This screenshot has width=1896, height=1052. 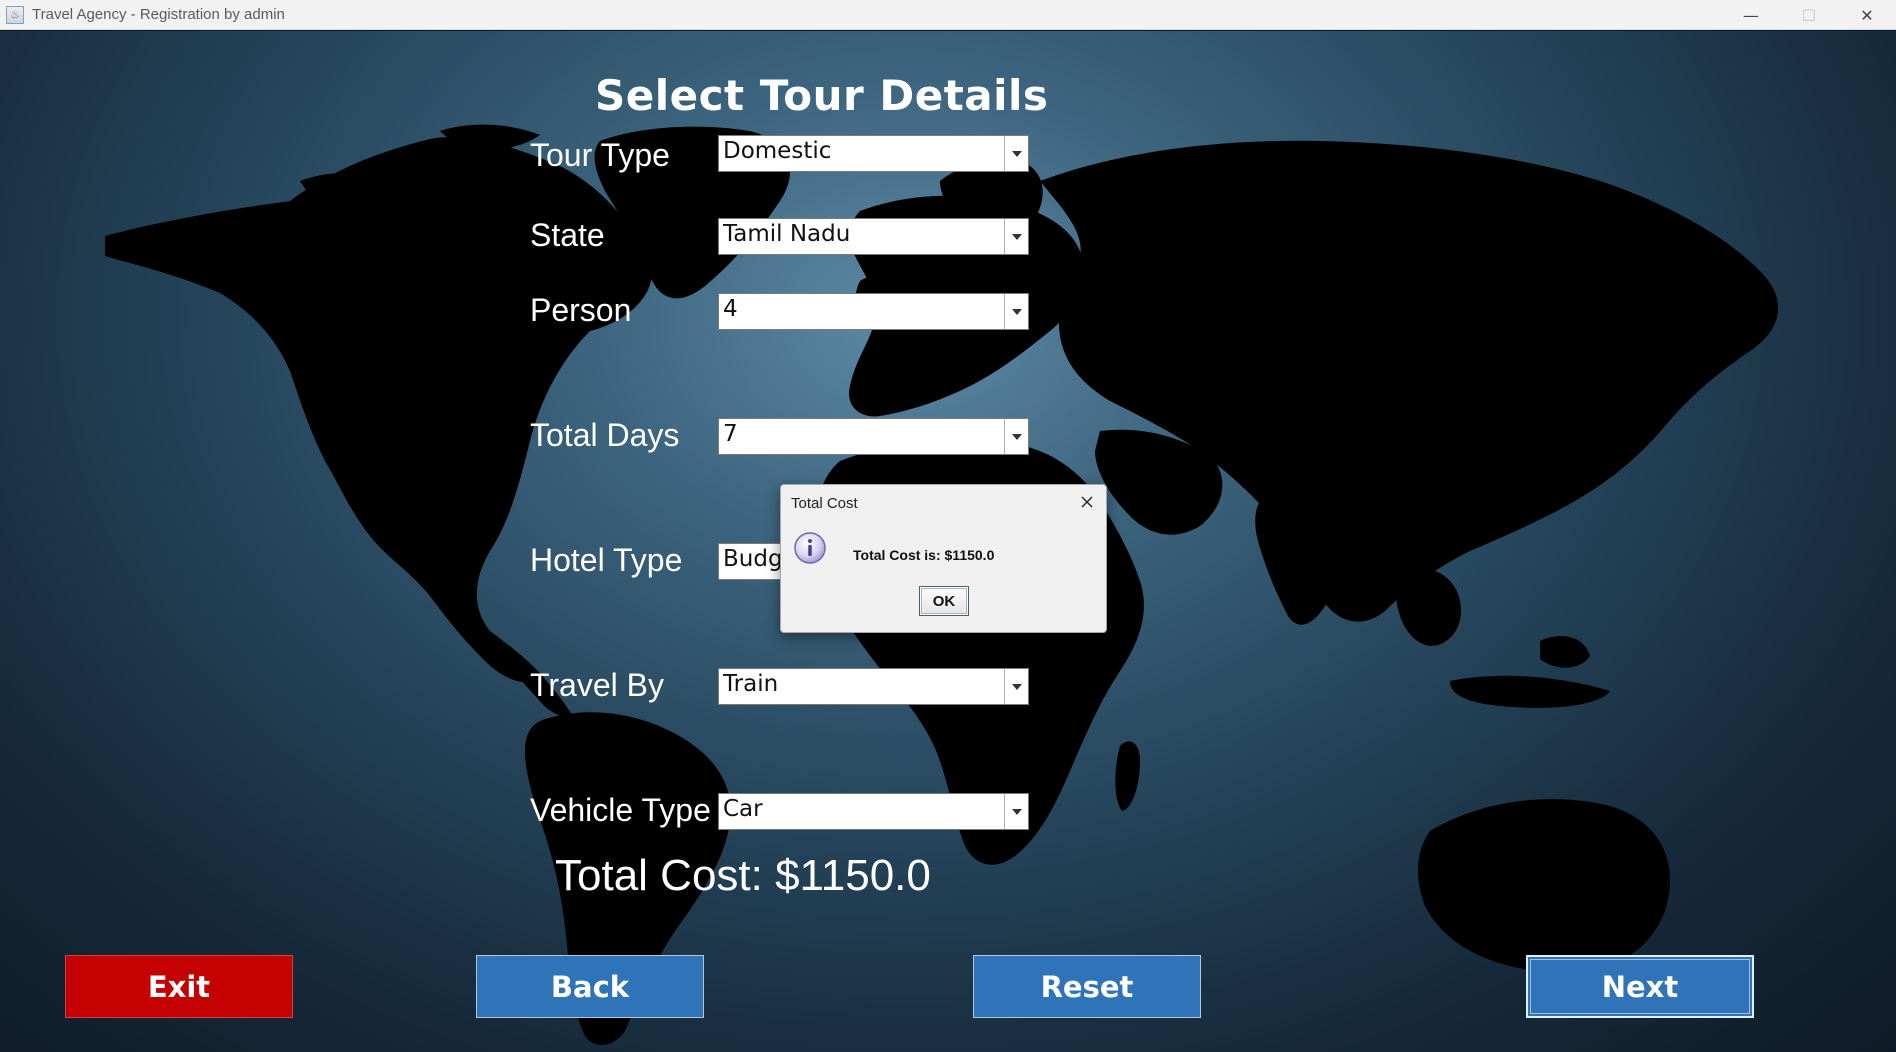 What do you see at coordinates (777, 151) in the screenshot?
I see `tour-type-value: Domestic` at bounding box center [777, 151].